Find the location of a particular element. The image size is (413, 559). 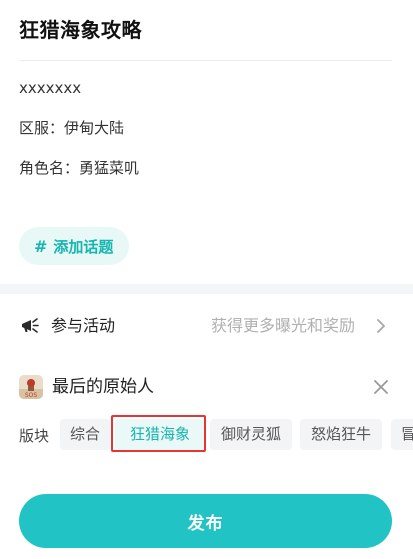

close-icon is located at coordinates (381, 387).